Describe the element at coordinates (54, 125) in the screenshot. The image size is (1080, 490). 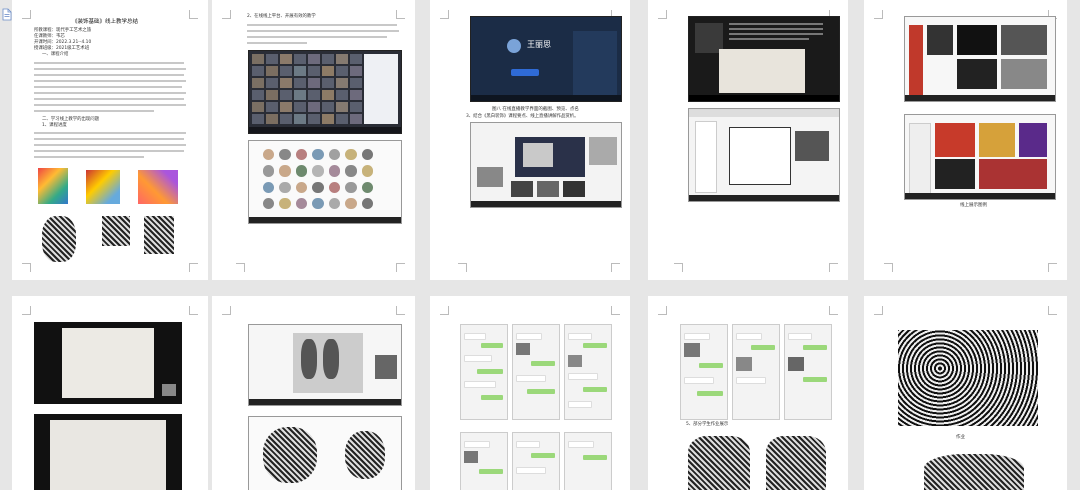
I see `section-heading: 1、课程进度` at that location.